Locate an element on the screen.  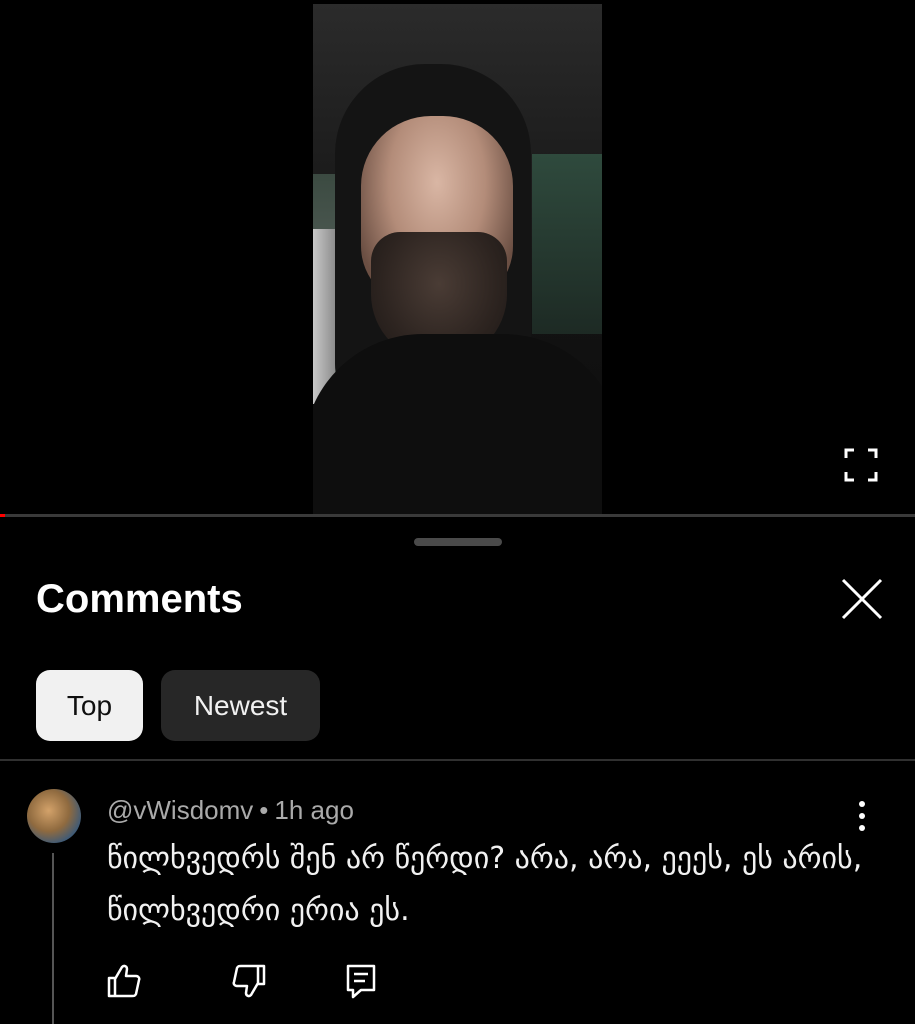
close-icon is located at coordinates (862, 599).